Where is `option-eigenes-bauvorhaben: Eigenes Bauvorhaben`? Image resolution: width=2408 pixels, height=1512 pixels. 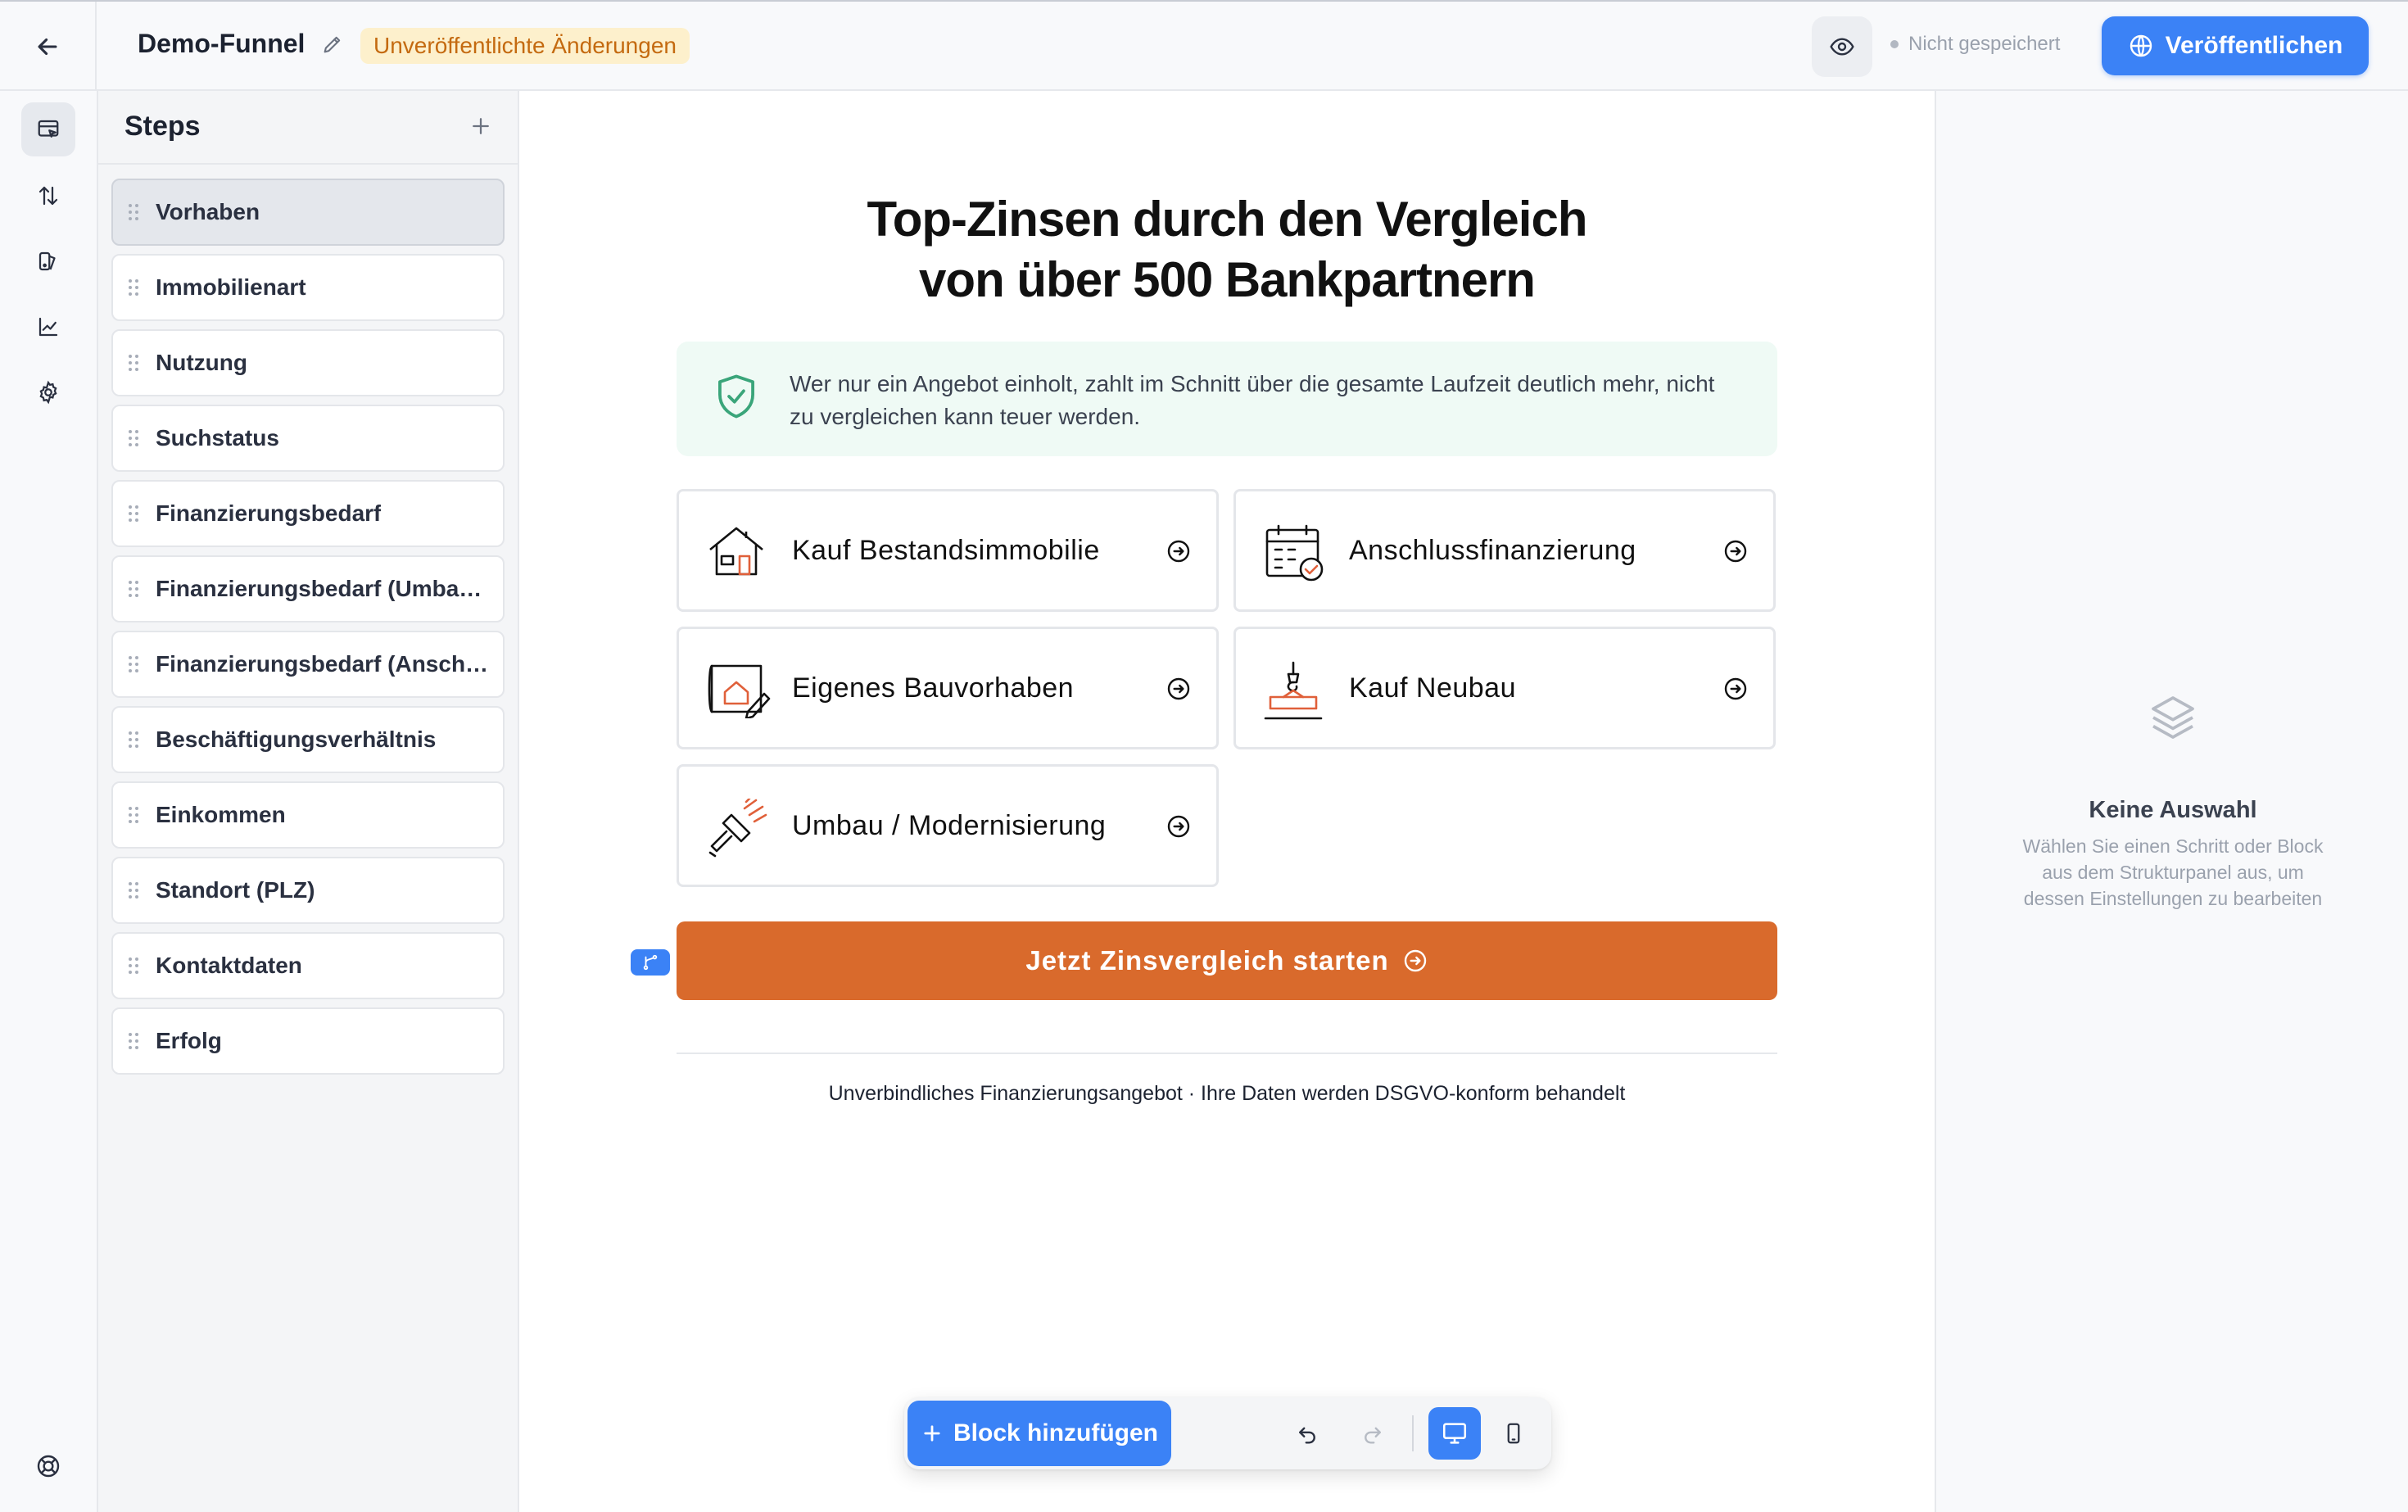
option-eigenes-bauvorhaben: Eigenes Bauvorhaben is located at coordinates (948, 688).